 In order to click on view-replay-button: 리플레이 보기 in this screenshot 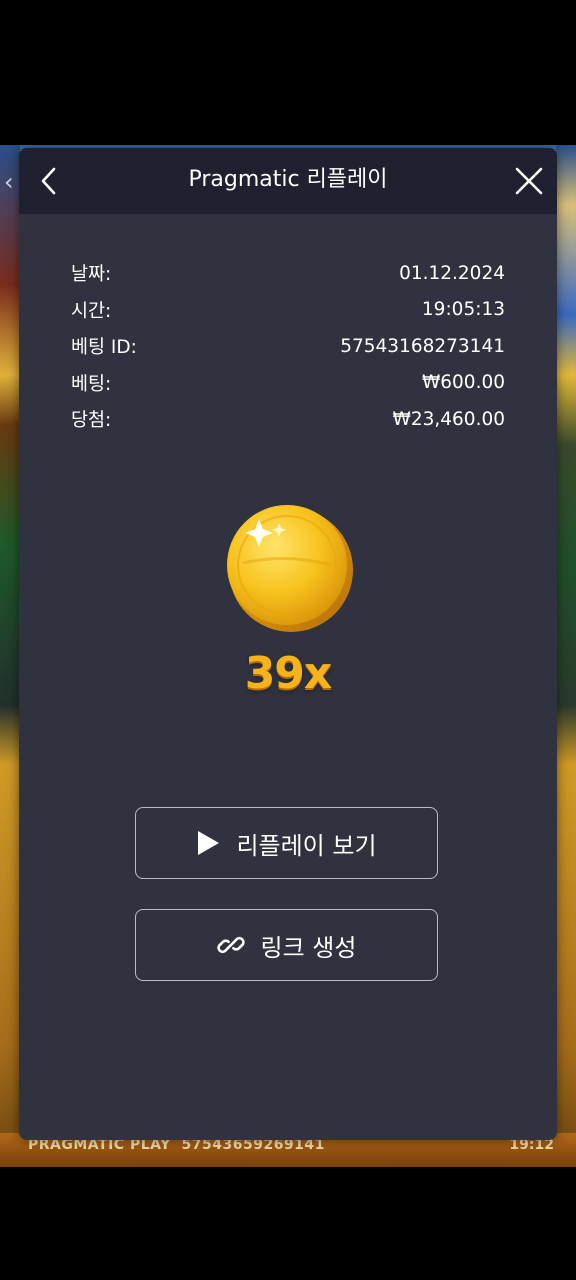, I will do `click(286, 843)`.